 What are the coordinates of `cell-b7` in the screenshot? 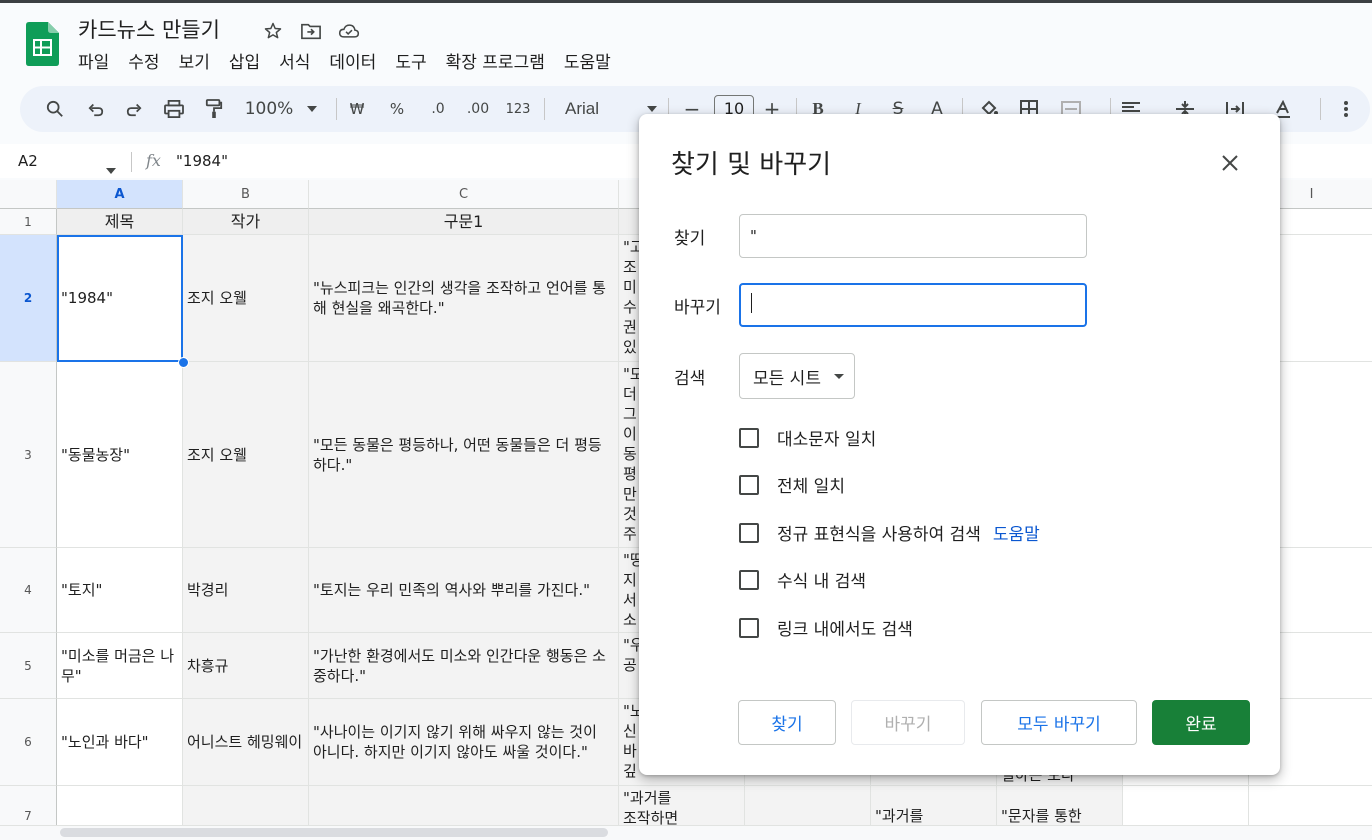 It's located at (246, 805).